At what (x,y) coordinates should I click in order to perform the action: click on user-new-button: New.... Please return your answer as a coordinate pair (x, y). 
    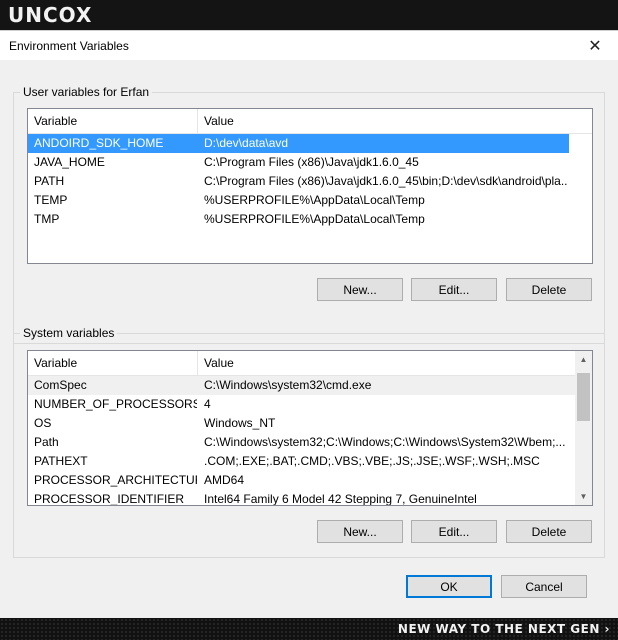
    Looking at the image, I should click on (360, 289).